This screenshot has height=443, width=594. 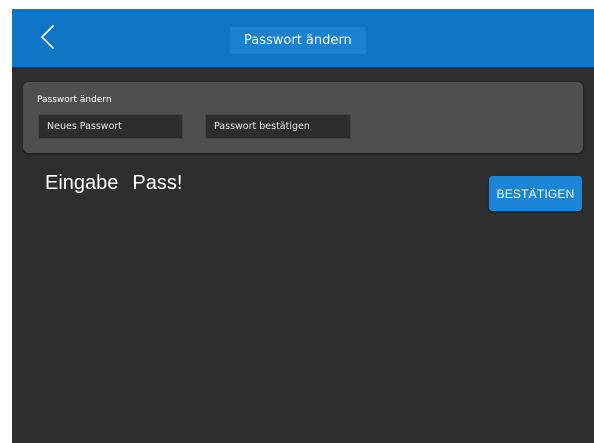 What do you see at coordinates (74, 100) in the screenshot?
I see `form-section-label: Passwort ändern` at bounding box center [74, 100].